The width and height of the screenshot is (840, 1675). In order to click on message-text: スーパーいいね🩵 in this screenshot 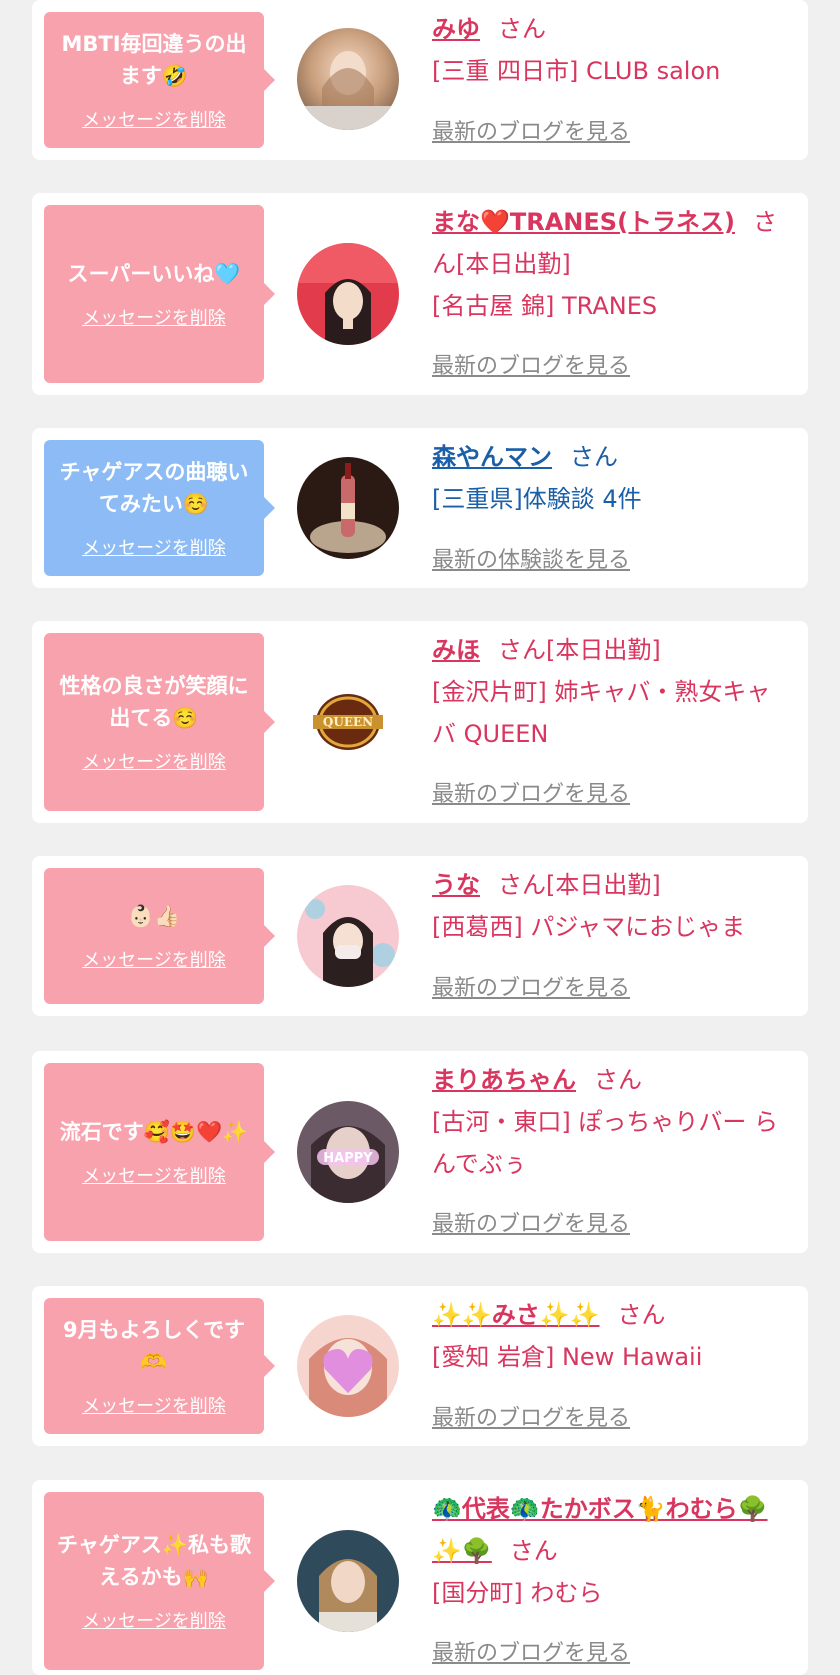, I will do `click(154, 274)`.